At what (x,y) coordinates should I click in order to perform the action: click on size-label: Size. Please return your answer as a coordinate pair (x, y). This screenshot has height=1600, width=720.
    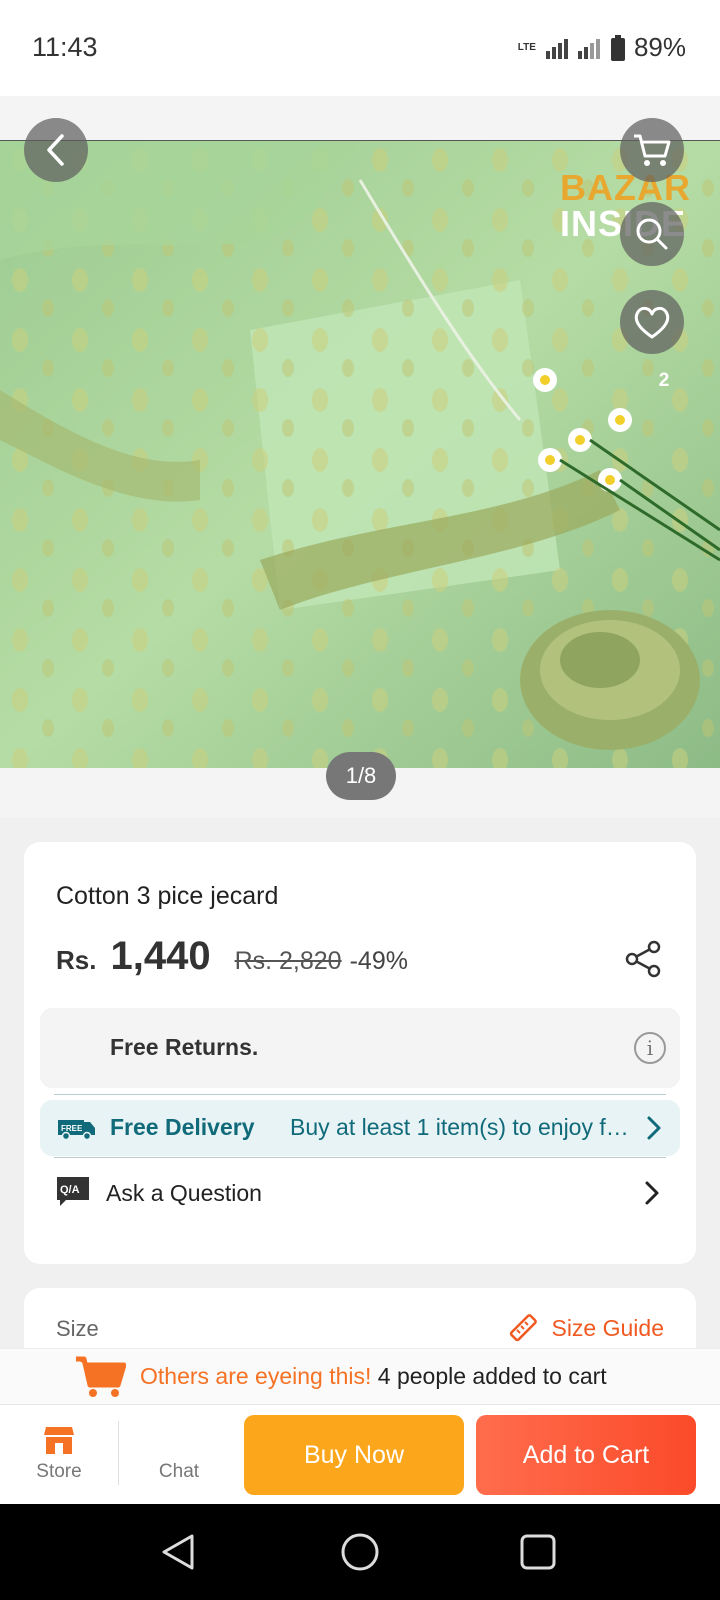
    Looking at the image, I should click on (77, 1328).